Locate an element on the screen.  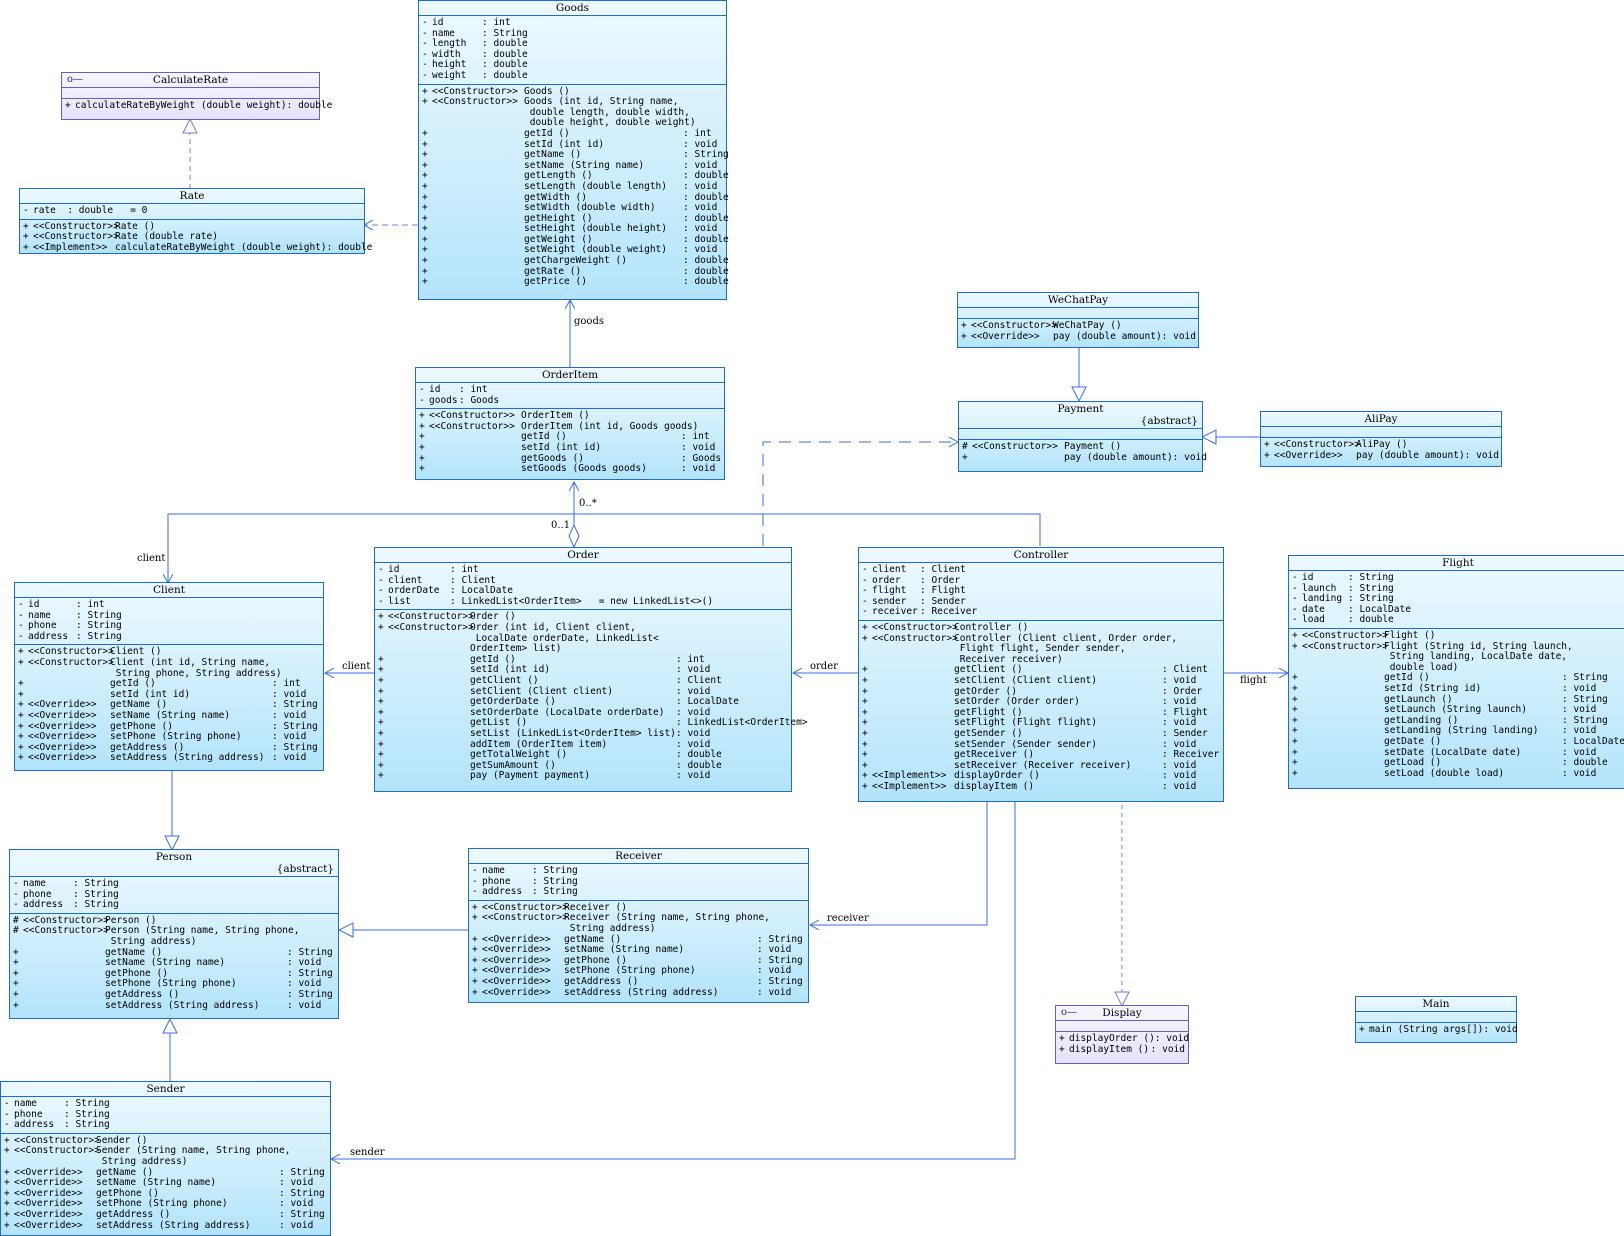
aggregation-diamond is located at coordinates (574, 536).